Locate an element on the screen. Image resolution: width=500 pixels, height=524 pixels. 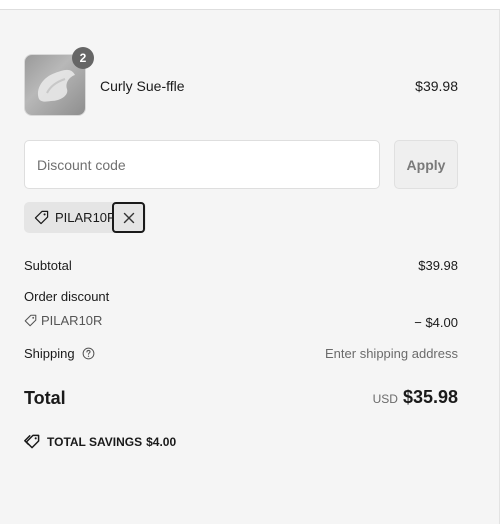
savings-label: TOTAL SAVINGS is located at coordinates (95, 442).